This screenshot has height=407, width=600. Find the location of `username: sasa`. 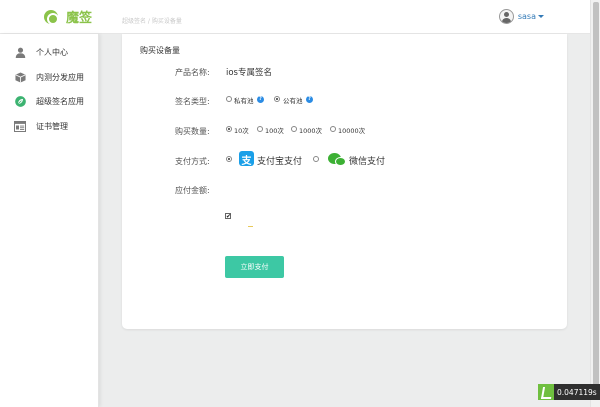

username: sasa is located at coordinates (527, 16).